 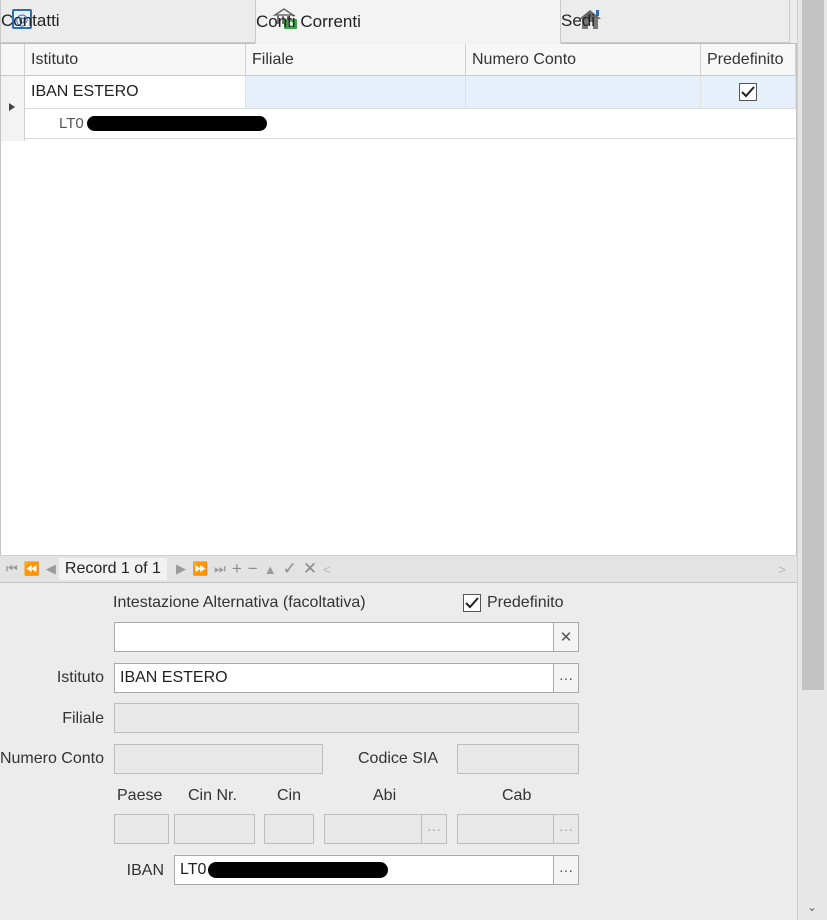 What do you see at coordinates (141, 829) in the screenshot?
I see `paese-field` at bounding box center [141, 829].